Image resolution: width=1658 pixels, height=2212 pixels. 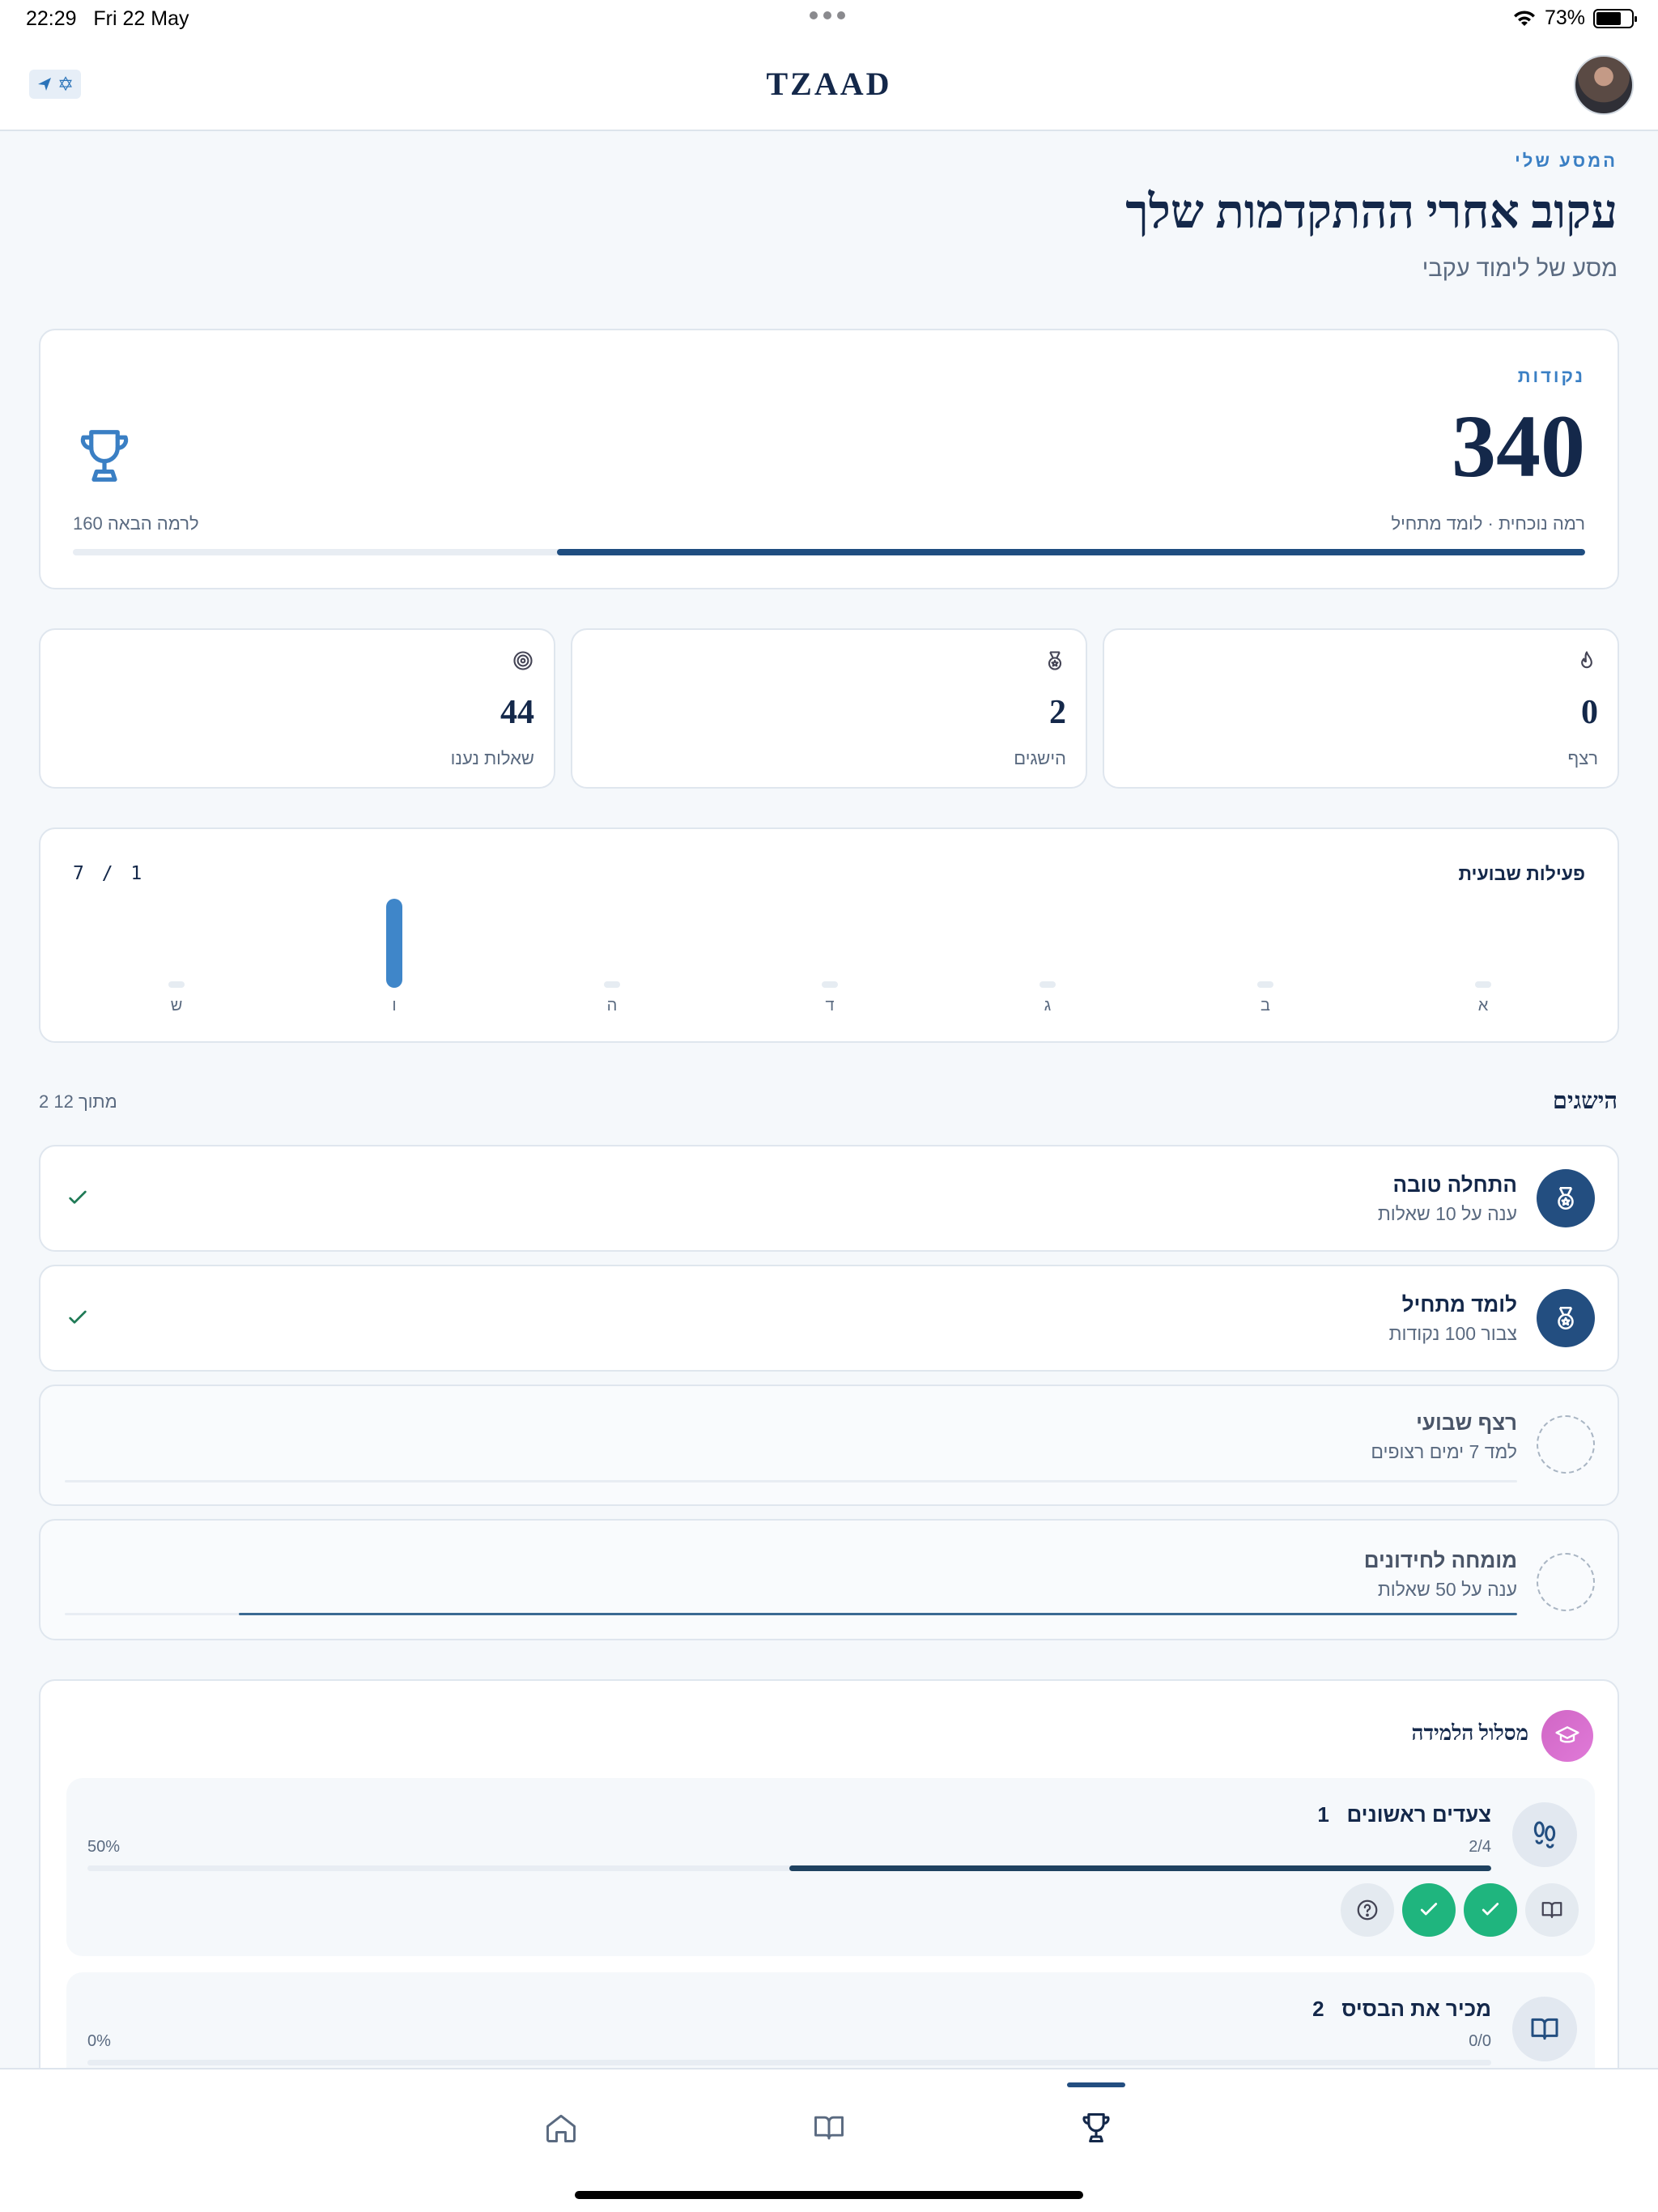 What do you see at coordinates (612, 946) in the screenshot?
I see `day-column: ה` at bounding box center [612, 946].